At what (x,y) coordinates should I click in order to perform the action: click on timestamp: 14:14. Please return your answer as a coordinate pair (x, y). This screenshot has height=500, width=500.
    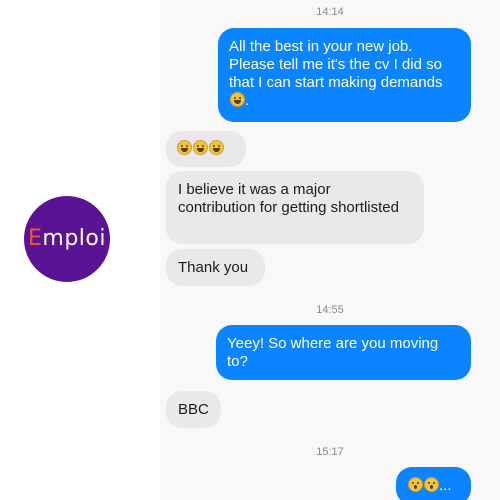
    Looking at the image, I should click on (330, 12).